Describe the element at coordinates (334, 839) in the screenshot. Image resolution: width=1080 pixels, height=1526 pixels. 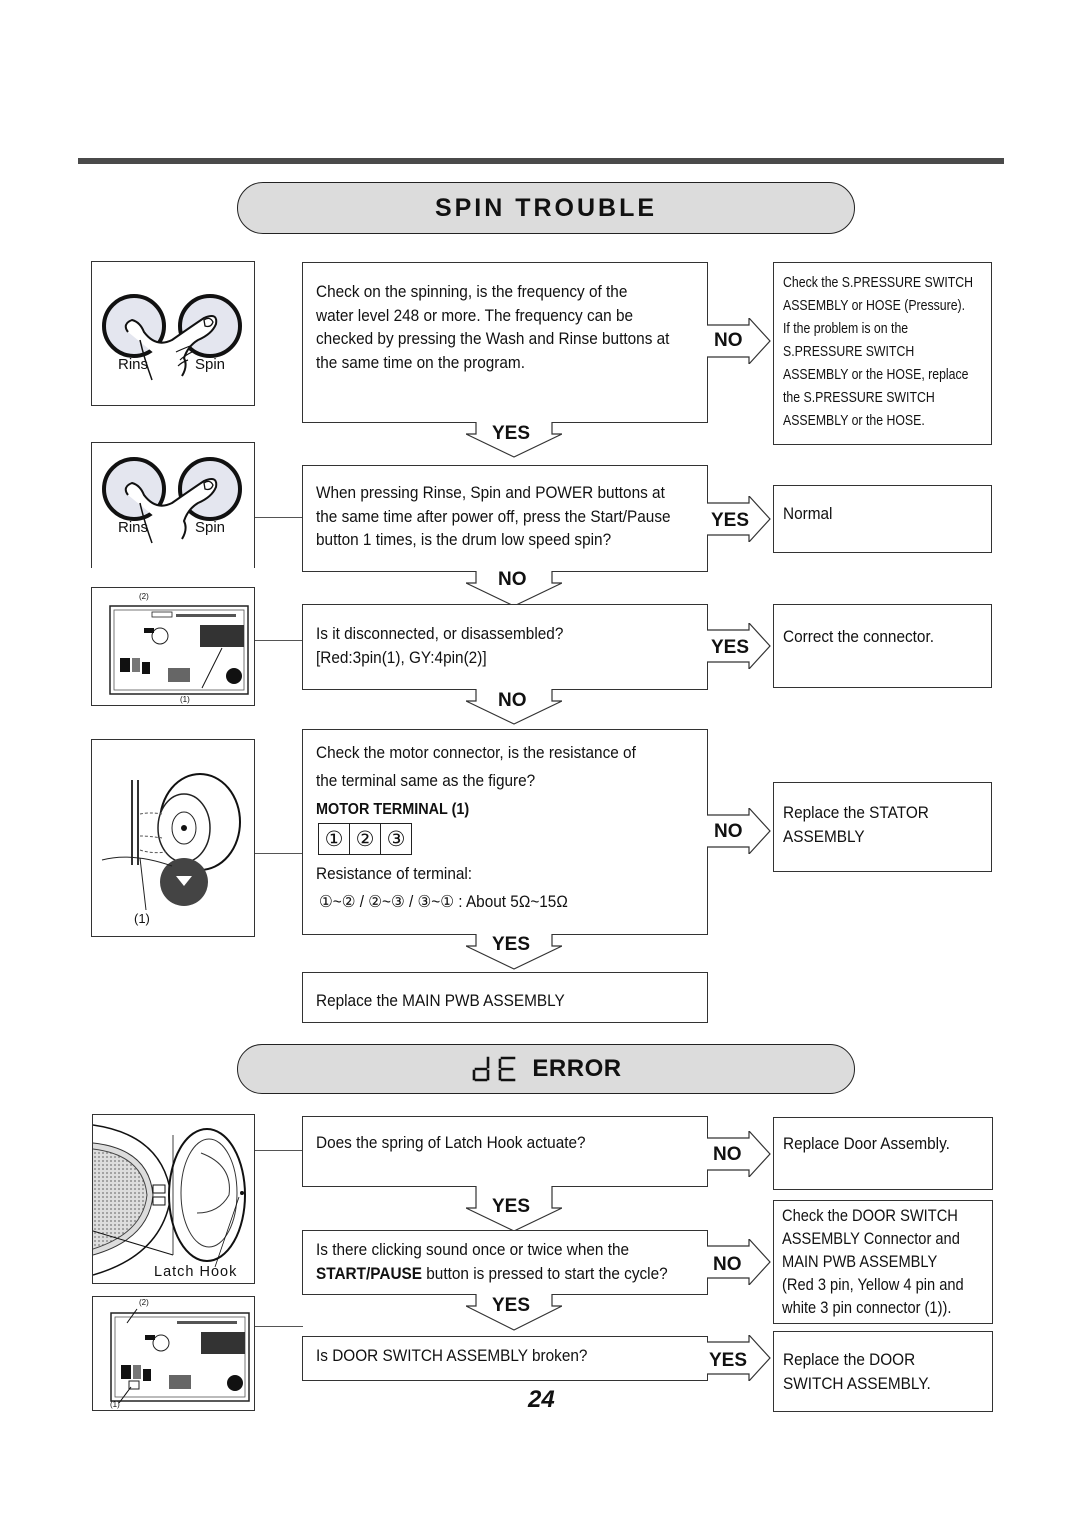
I see `terminal-1: ①` at that location.